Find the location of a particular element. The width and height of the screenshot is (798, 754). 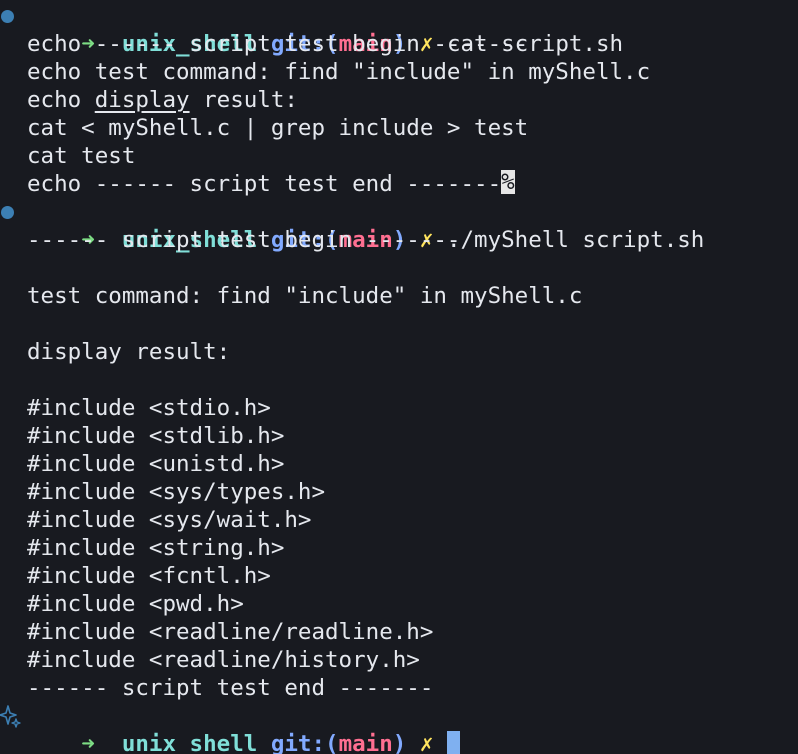

include-text: #include <stdlib.h> is located at coordinates (156, 436).